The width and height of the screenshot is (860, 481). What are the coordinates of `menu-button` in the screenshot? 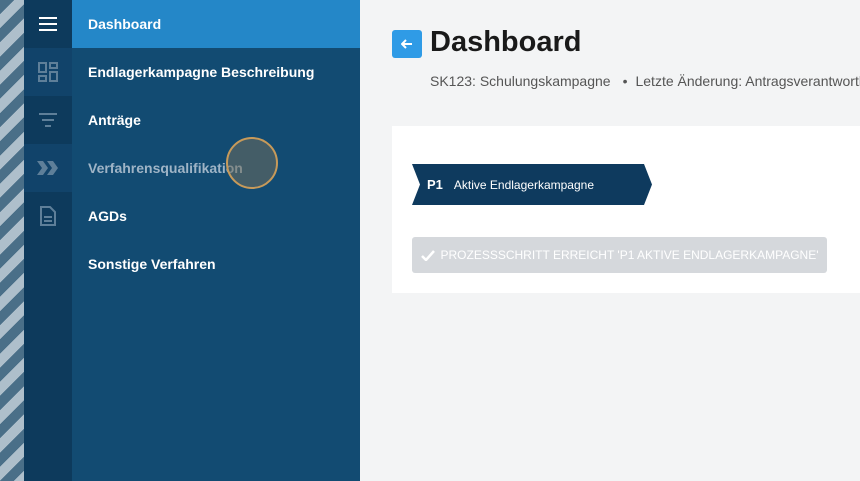 It's located at (48, 24).